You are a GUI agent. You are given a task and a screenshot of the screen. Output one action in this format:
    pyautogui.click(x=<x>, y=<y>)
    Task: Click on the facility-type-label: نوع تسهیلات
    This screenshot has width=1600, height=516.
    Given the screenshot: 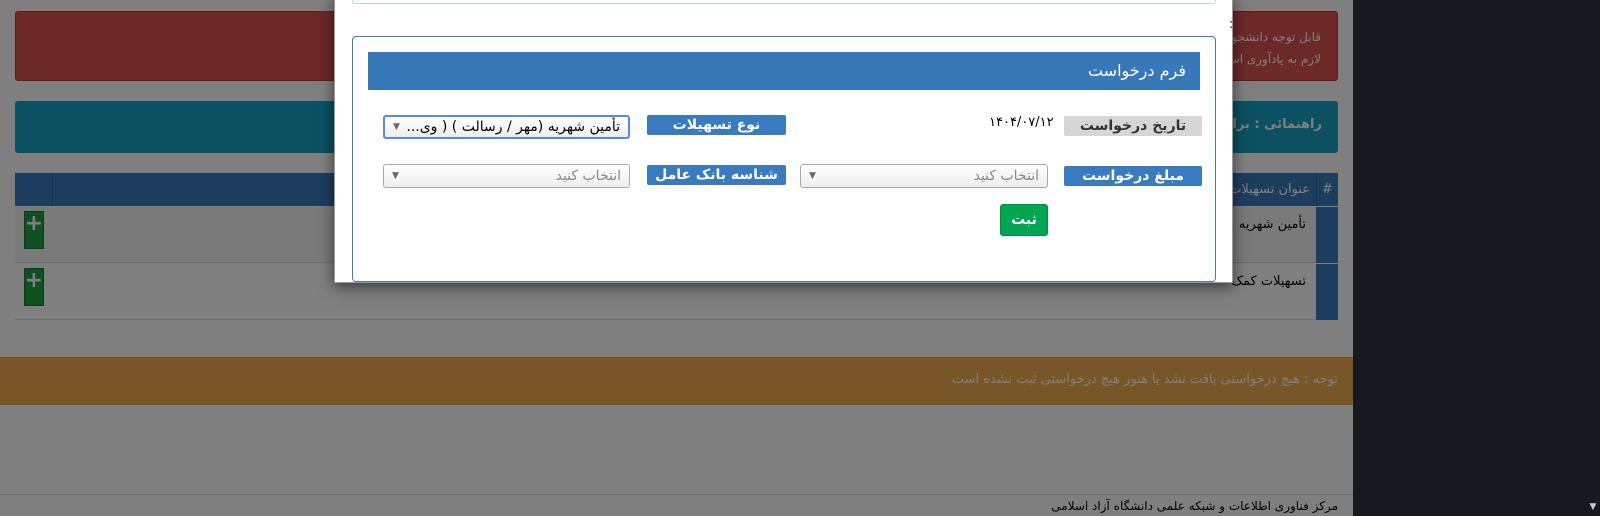 What is the action you would take?
    pyautogui.click(x=716, y=125)
    